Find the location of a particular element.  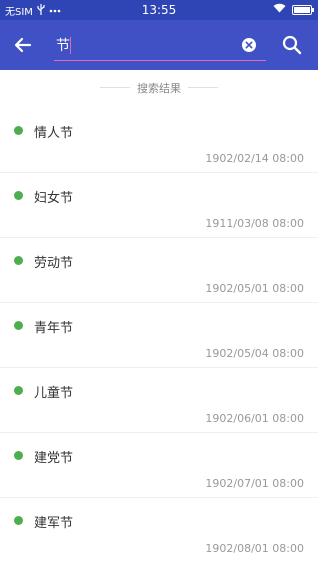

item-date: 1902/02/14 08:00 is located at coordinates (254, 158).